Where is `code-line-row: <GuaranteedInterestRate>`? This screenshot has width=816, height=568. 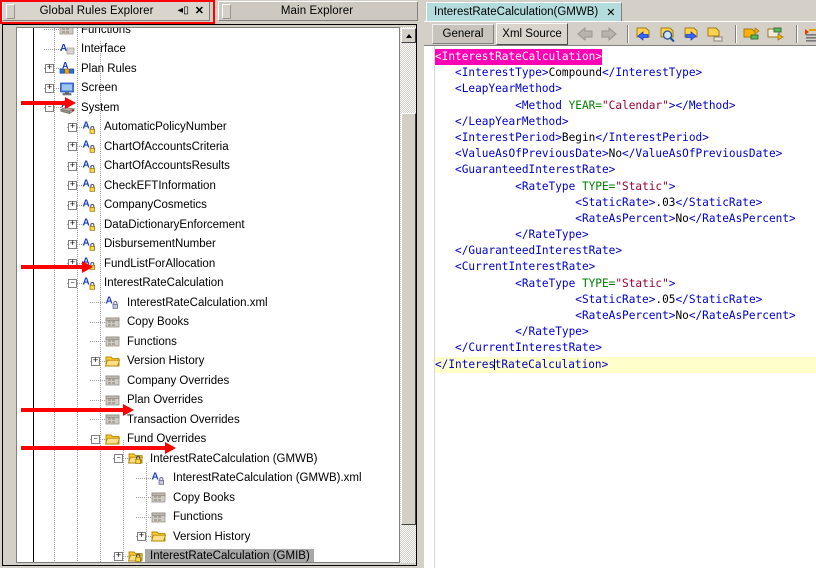 code-line-row: <GuaranteedInterestRate> is located at coordinates (625, 170).